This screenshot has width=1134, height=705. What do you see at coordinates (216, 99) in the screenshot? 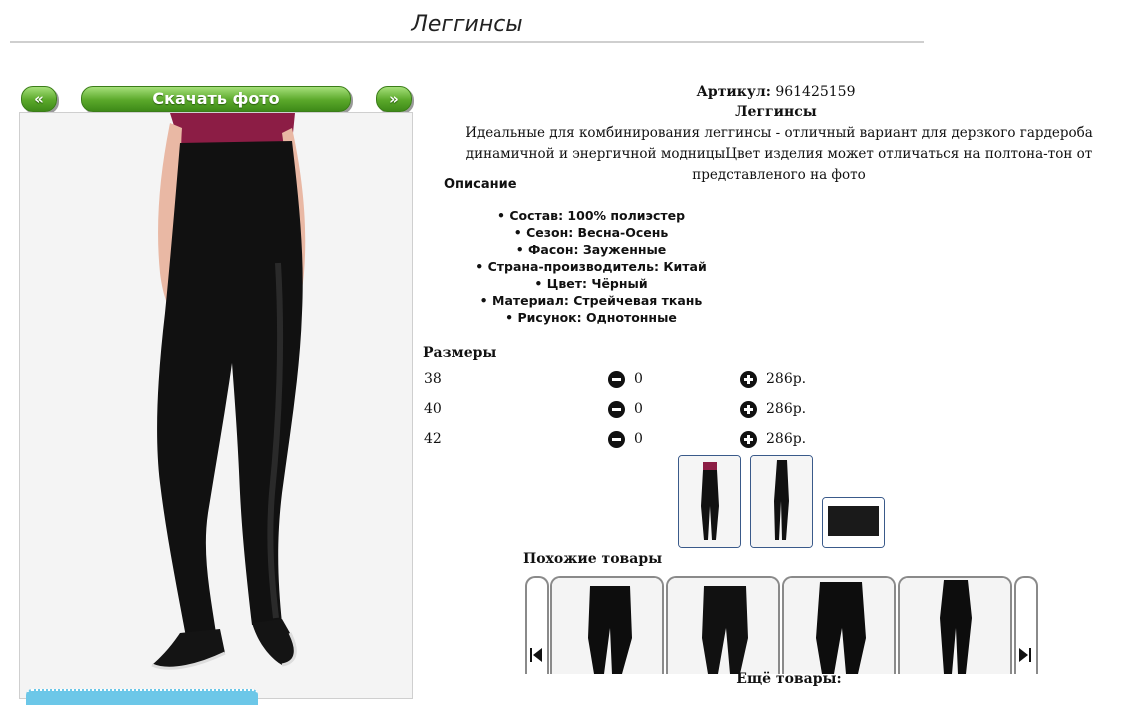
I see `download-photo-button: Скачать фото` at bounding box center [216, 99].